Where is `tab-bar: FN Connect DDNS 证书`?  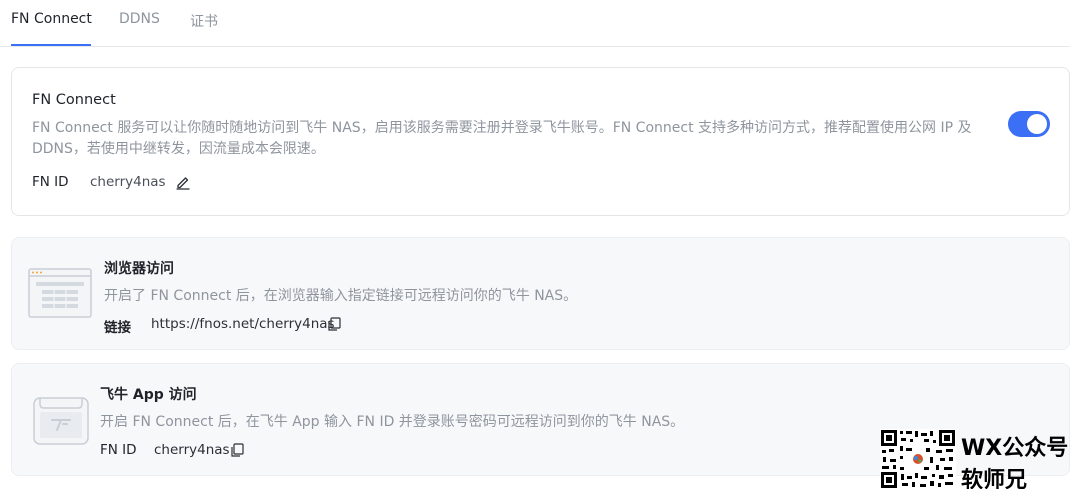
tab-bar: FN Connect DDNS 证书 is located at coordinates (535, 23).